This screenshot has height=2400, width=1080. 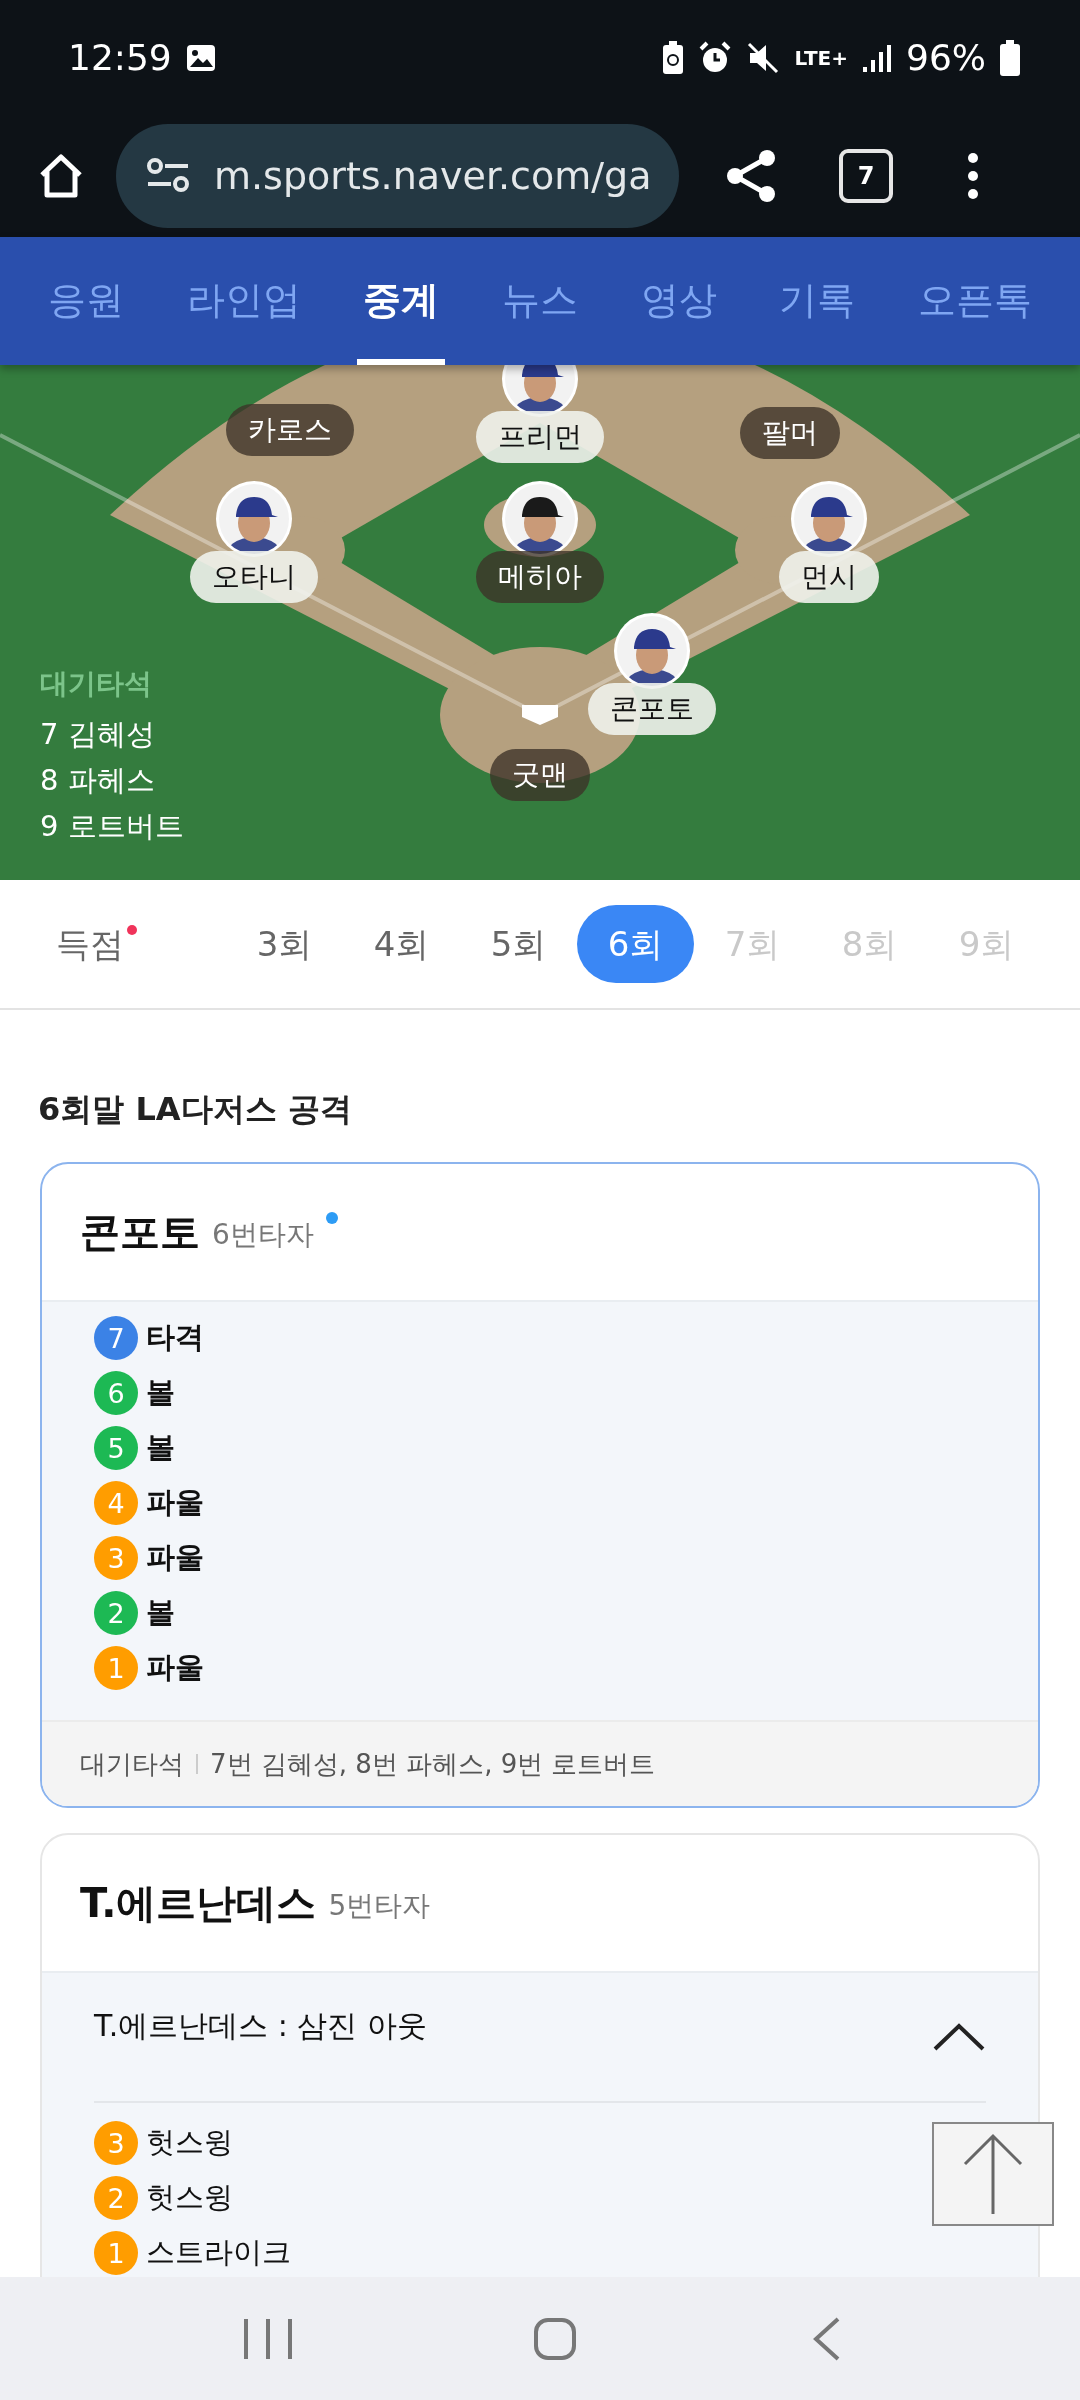 I want to click on section-title: 6회말 LA다저스 공격, so click(x=195, y=1109).